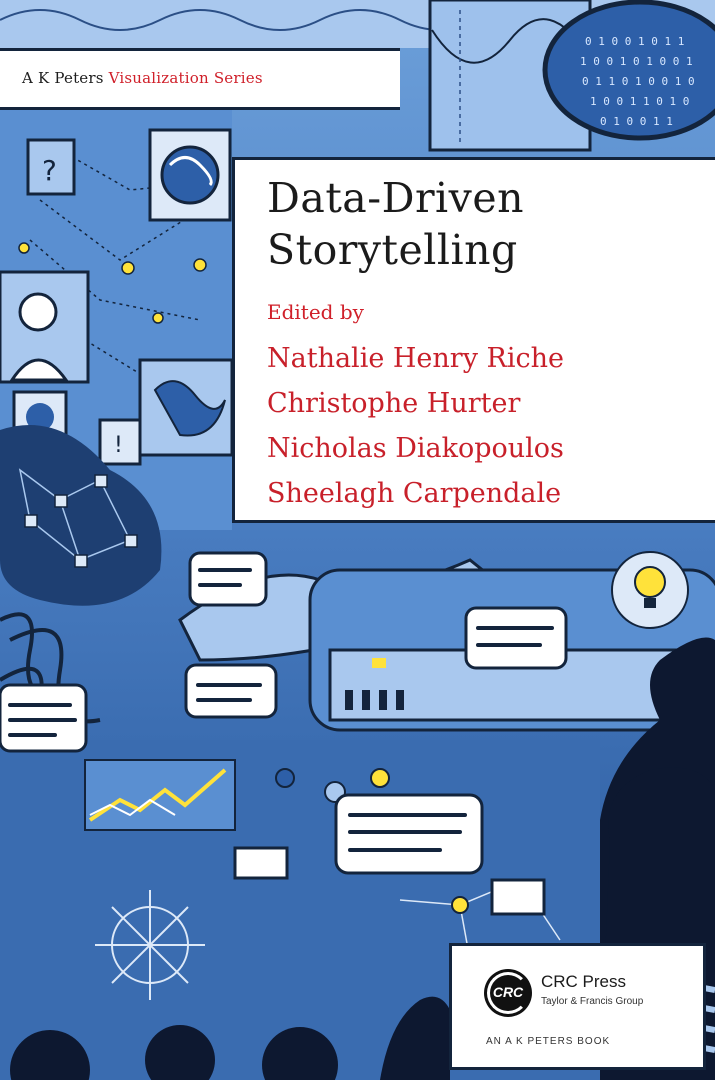 The image size is (715, 1080). I want to click on series-prefix: A K Peters, so click(65, 78).